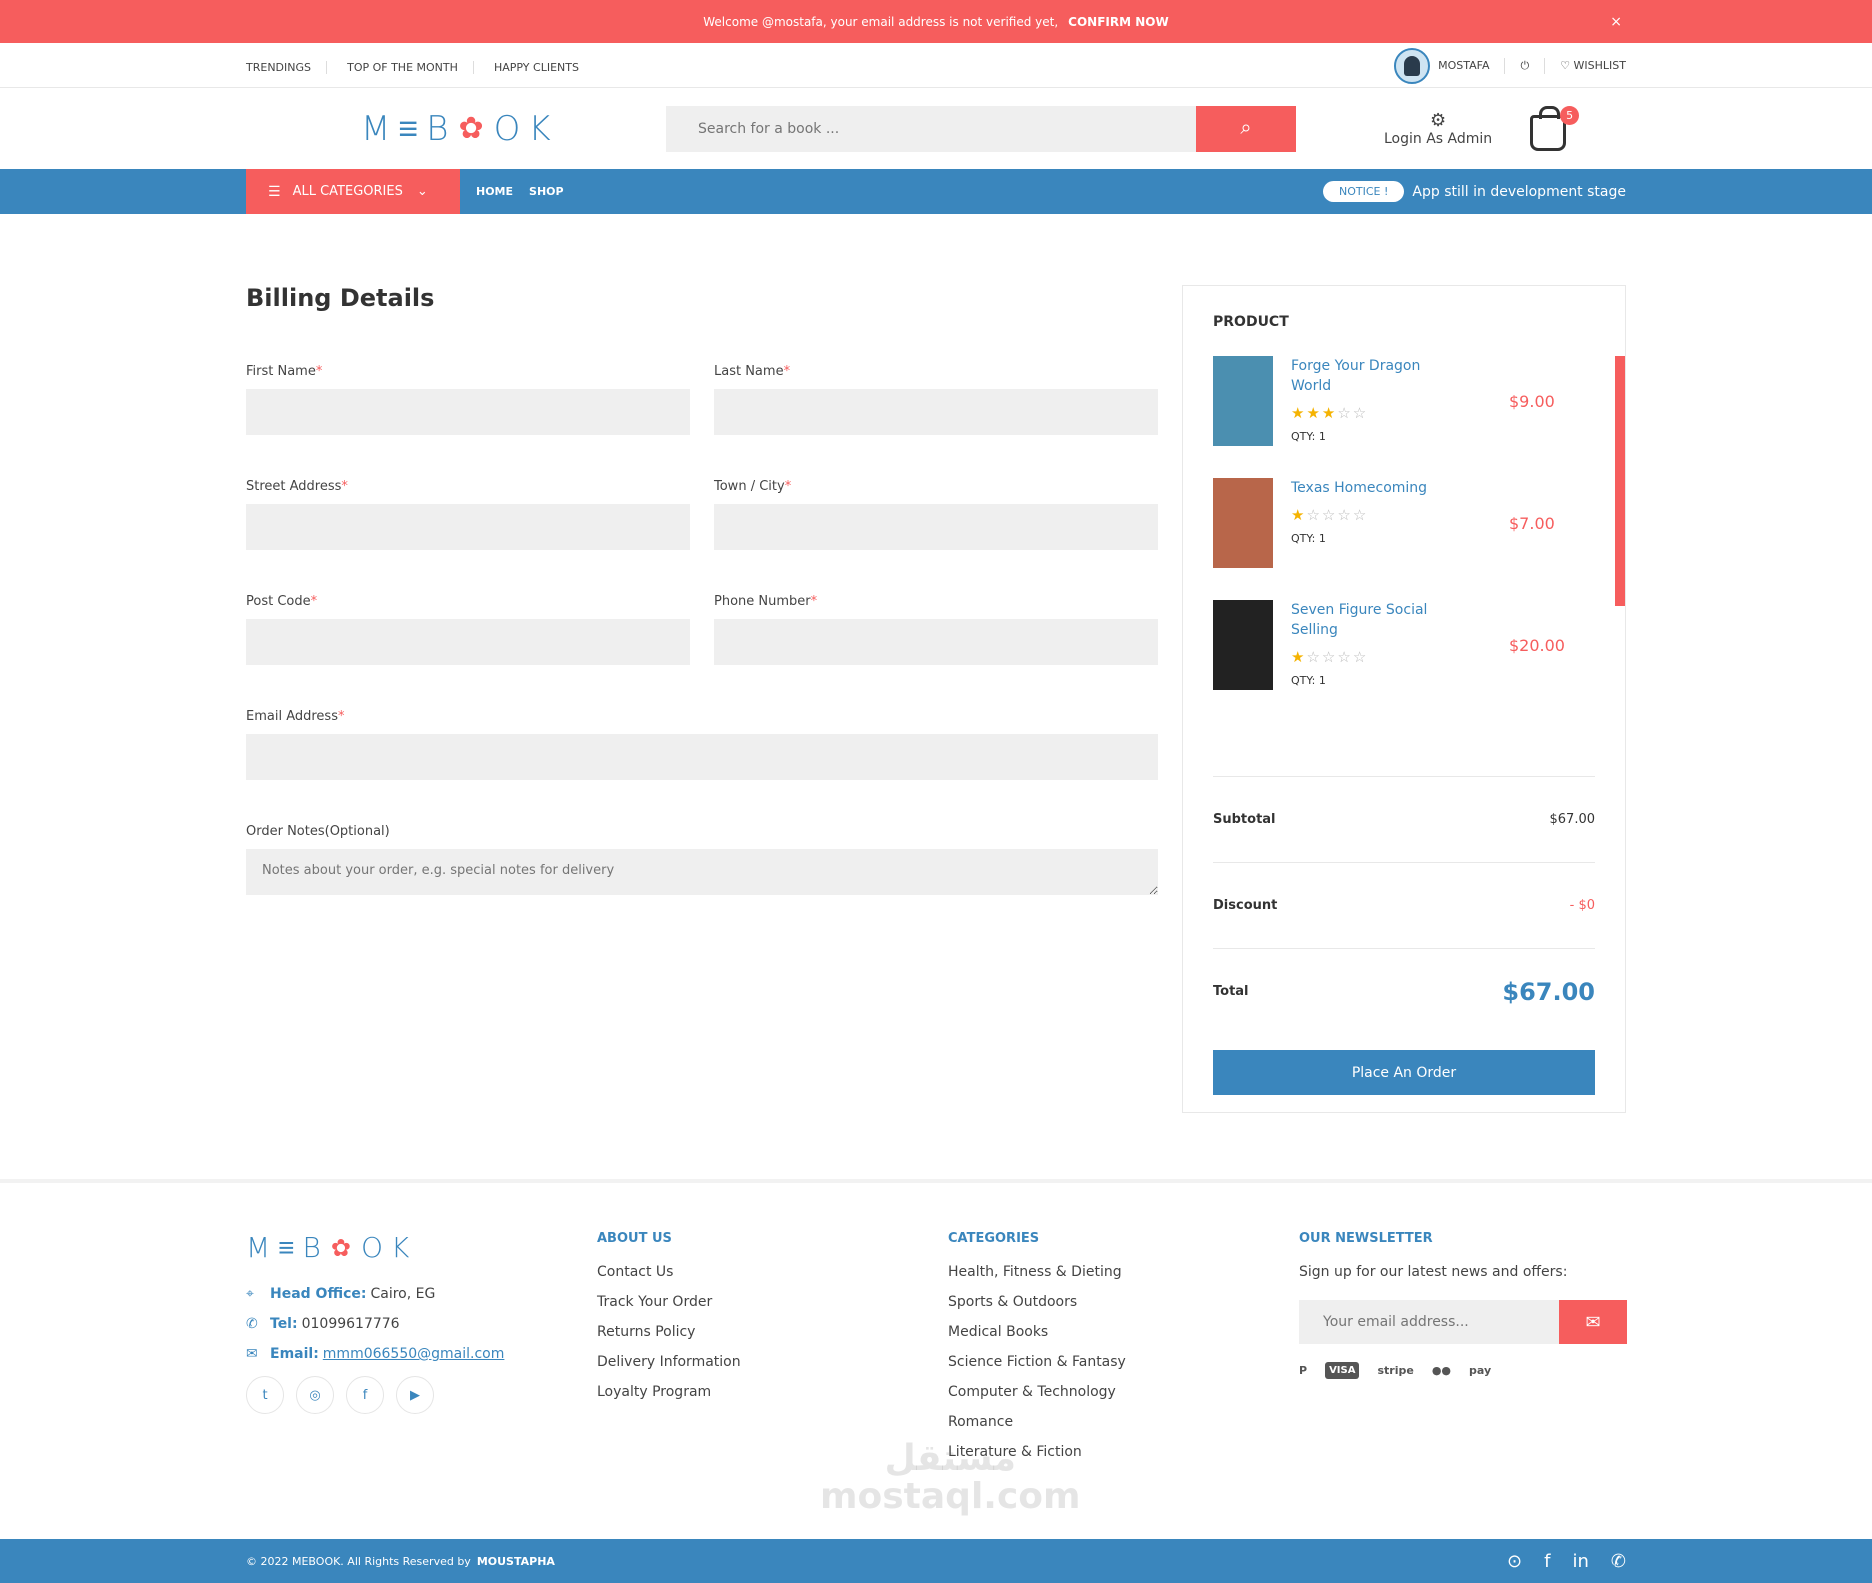 The image size is (1872, 1583). I want to click on town-label: Town / City*, so click(753, 486).